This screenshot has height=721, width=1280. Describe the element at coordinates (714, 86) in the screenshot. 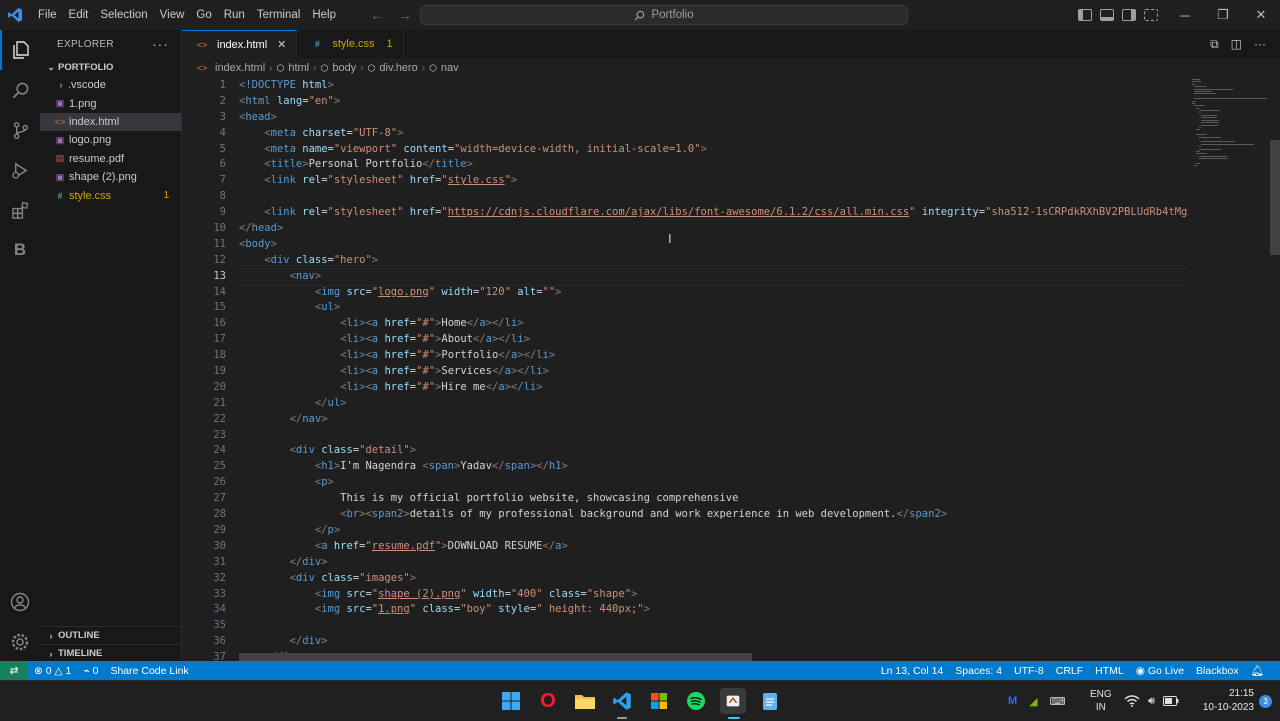

I see `code-line: <!DOCTYPE html>` at that location.